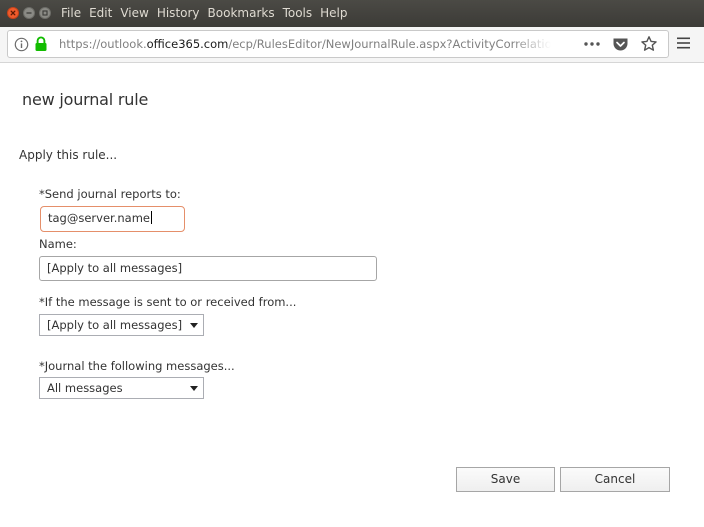 The image size is (704, 527). Describe the element at coordinates (58, 244) in the screenshot. I see `name-label: Name:` at that location.